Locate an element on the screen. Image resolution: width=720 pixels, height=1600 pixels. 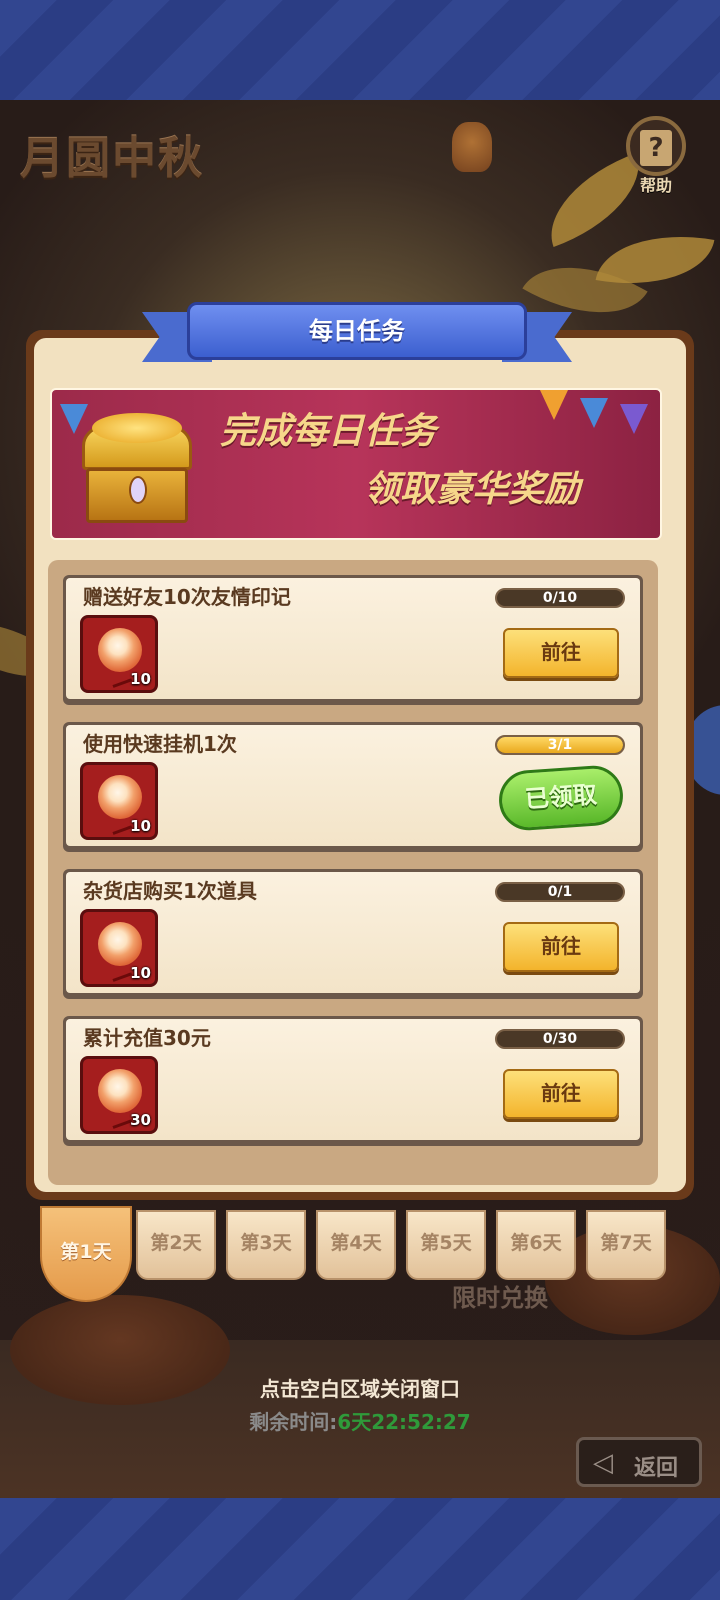
reward-count: 30 is located at coordinates (140, 1120).